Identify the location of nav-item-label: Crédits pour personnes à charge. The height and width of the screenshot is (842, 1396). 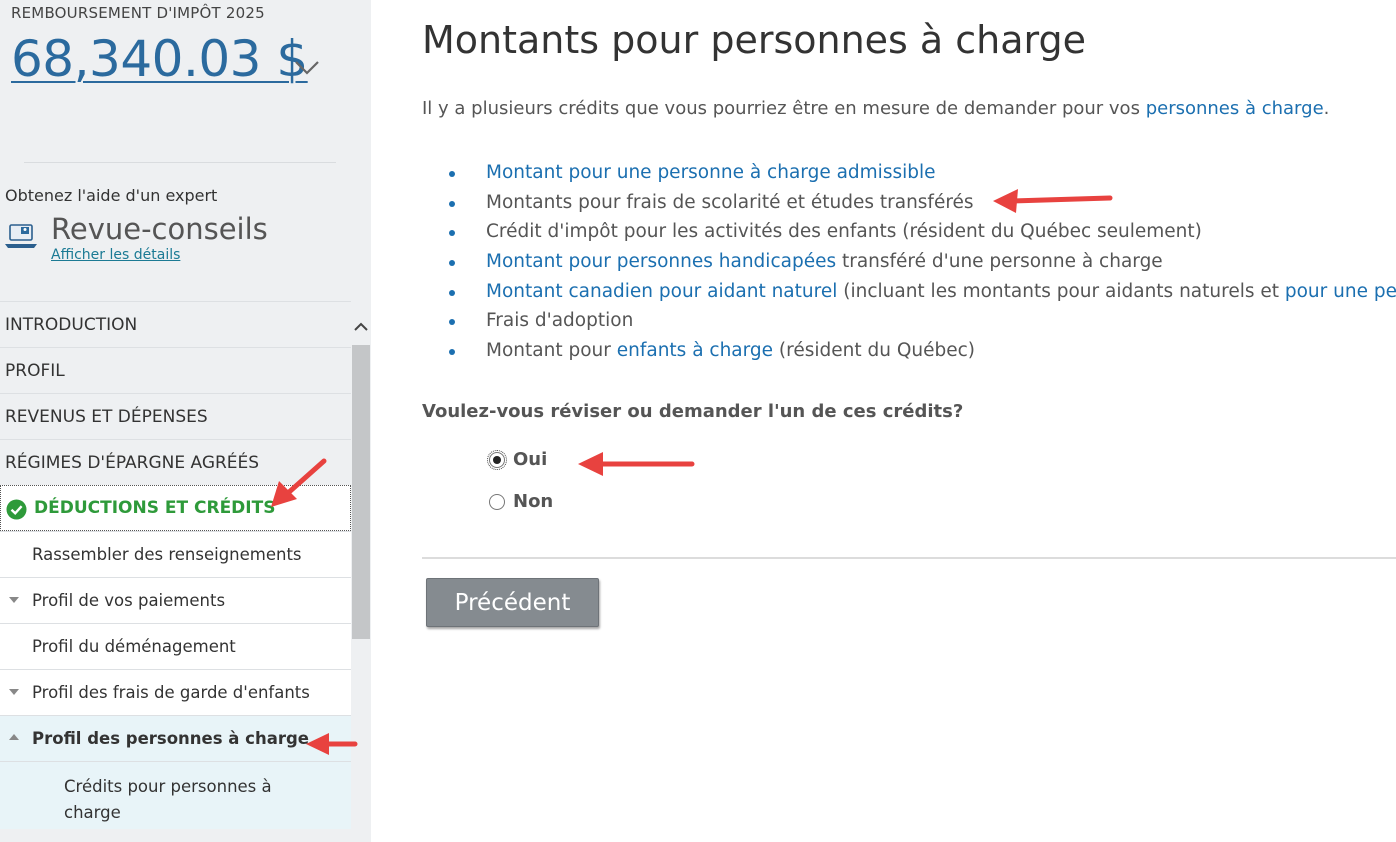
(168, 799).